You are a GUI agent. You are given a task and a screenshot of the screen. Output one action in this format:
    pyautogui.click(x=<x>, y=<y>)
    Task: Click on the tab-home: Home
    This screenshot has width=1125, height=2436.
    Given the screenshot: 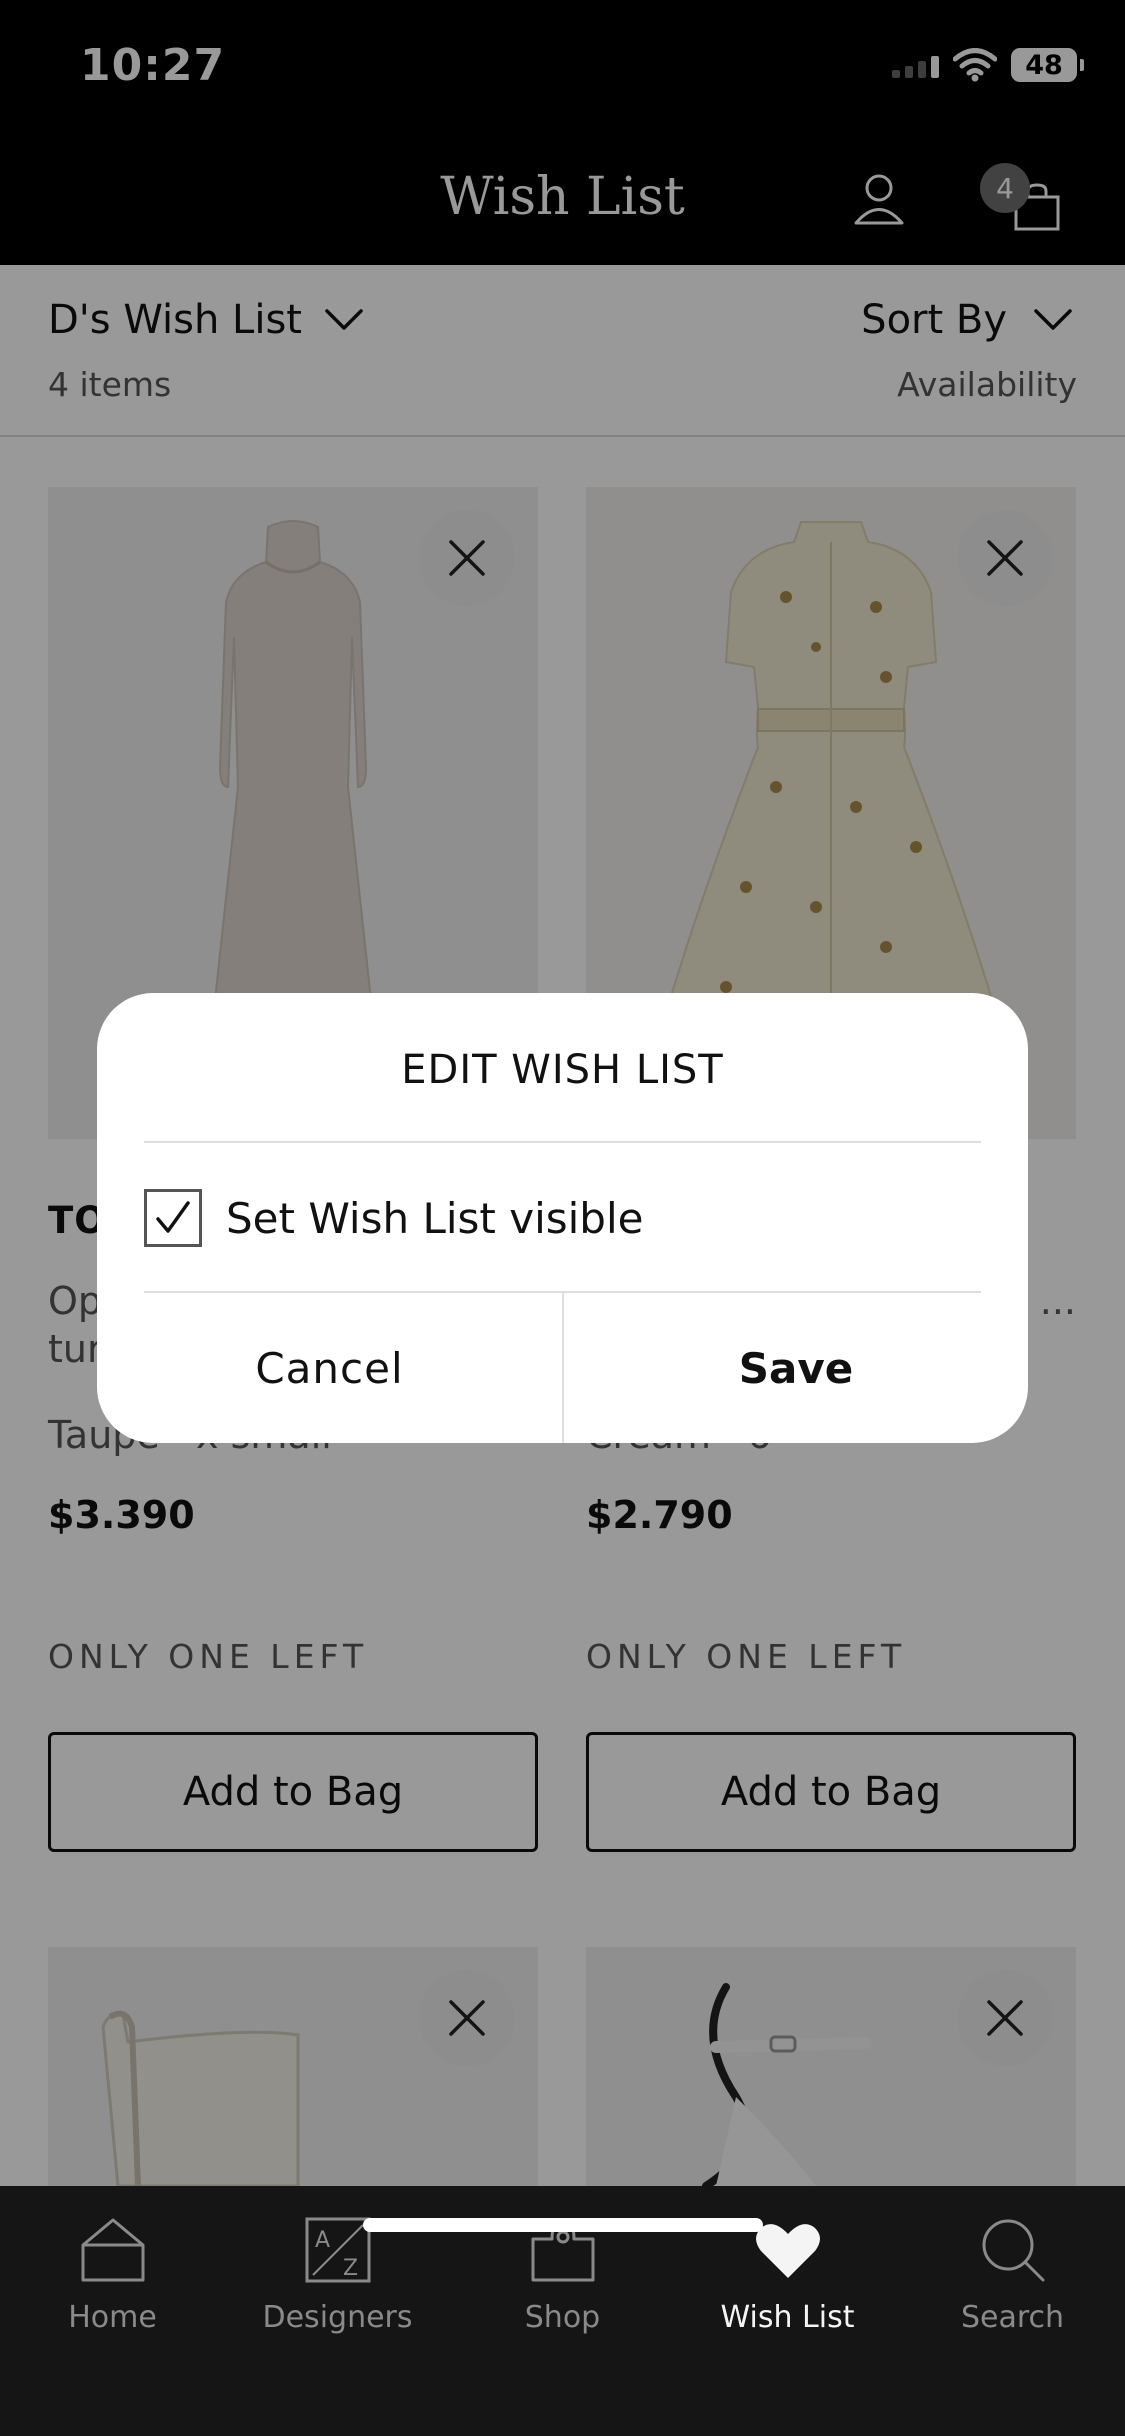 What is the action you would take?
    pyautogui.click(x=112, y=2285)
    